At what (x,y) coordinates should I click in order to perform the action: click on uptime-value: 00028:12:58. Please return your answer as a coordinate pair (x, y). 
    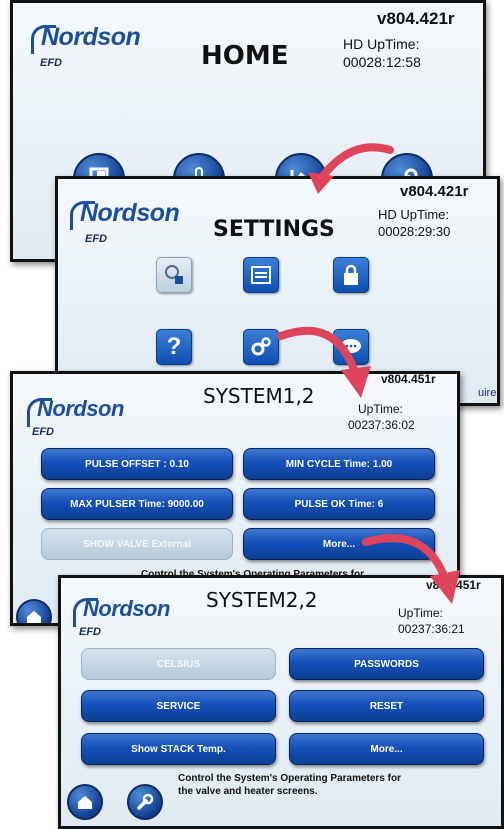
    Looking at the image, I should click on (382, 62).